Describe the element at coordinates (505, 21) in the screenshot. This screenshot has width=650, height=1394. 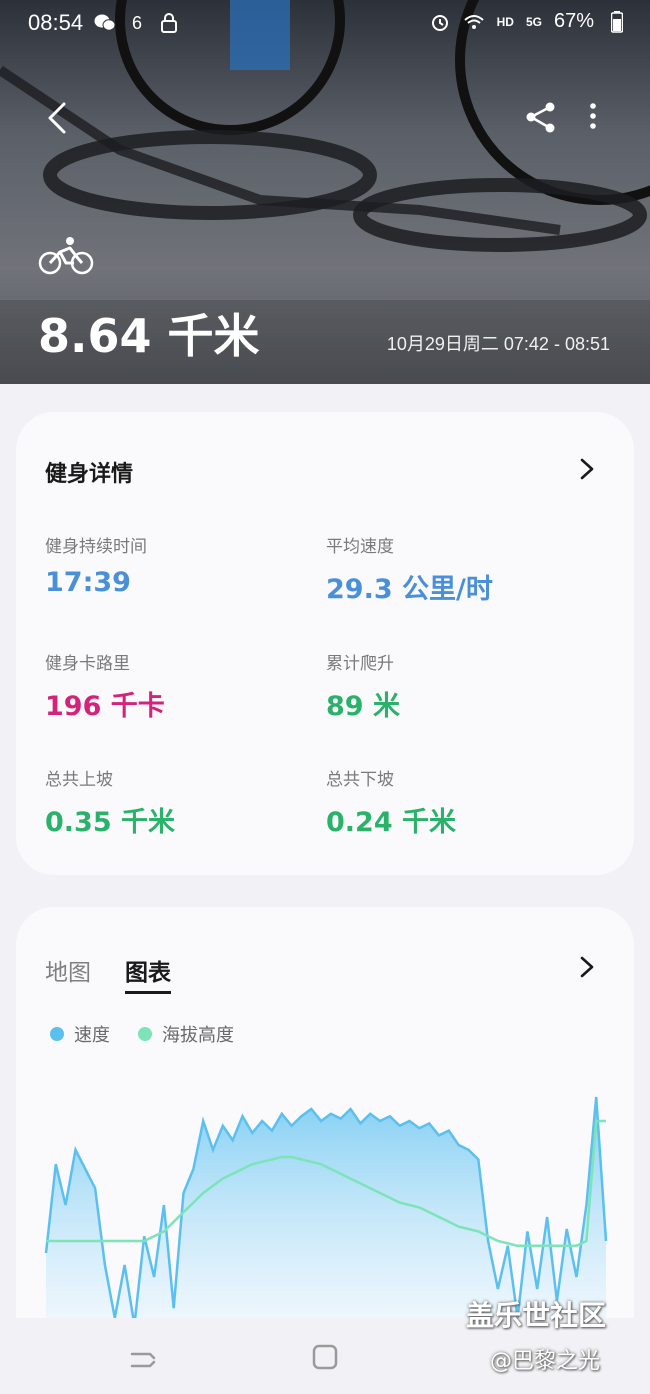
I see `hd-icon: HD` at that location.